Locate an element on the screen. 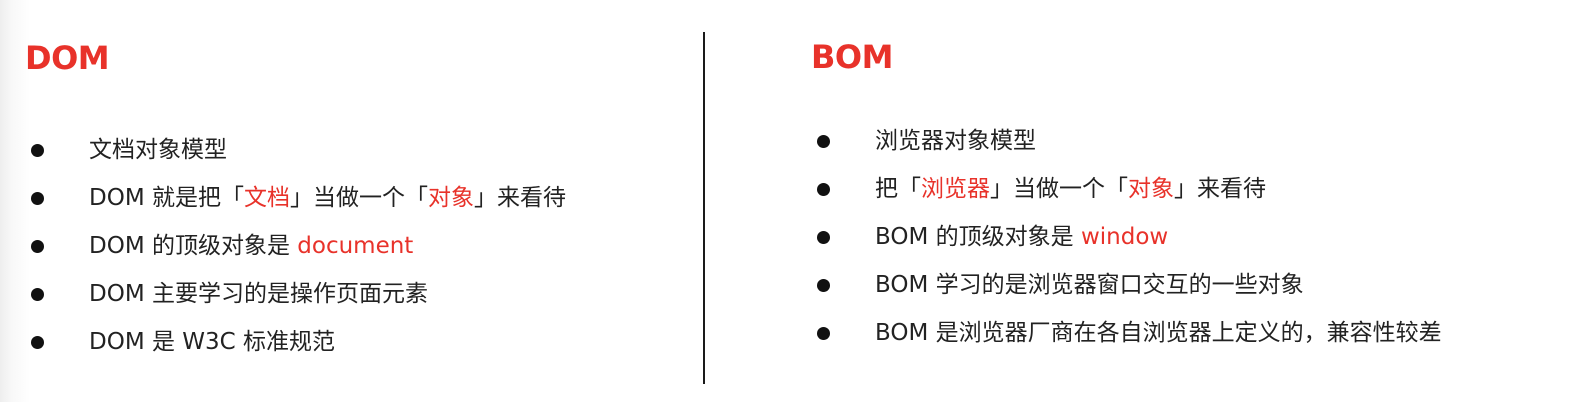 This screenshot has height=402, width=1590. highlighted-term: 浏览器 is located at coordinates (955, 189).